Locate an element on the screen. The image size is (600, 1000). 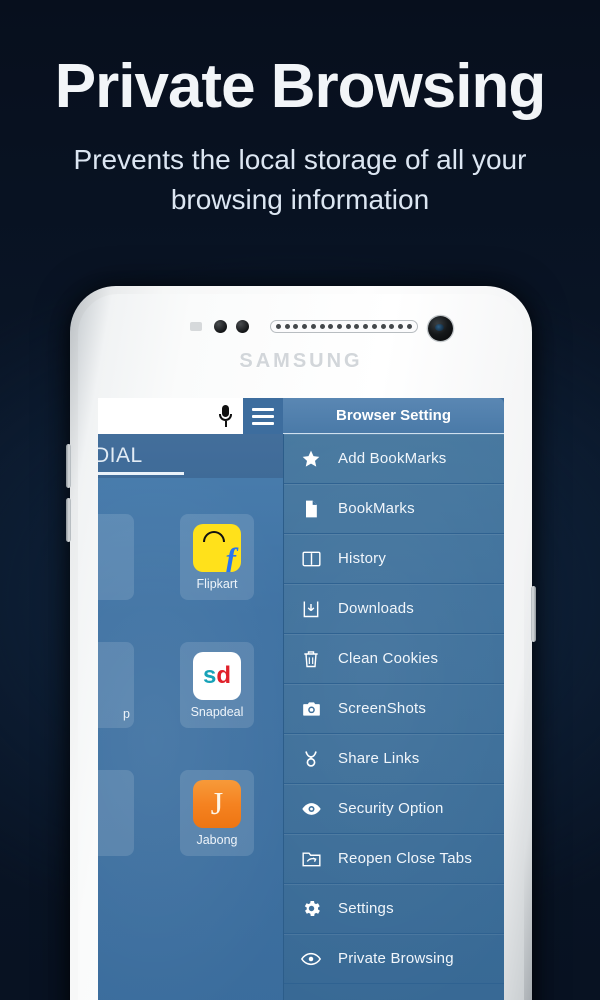
browser-chrome: Browser Setting is located at coordinates (301, 416).